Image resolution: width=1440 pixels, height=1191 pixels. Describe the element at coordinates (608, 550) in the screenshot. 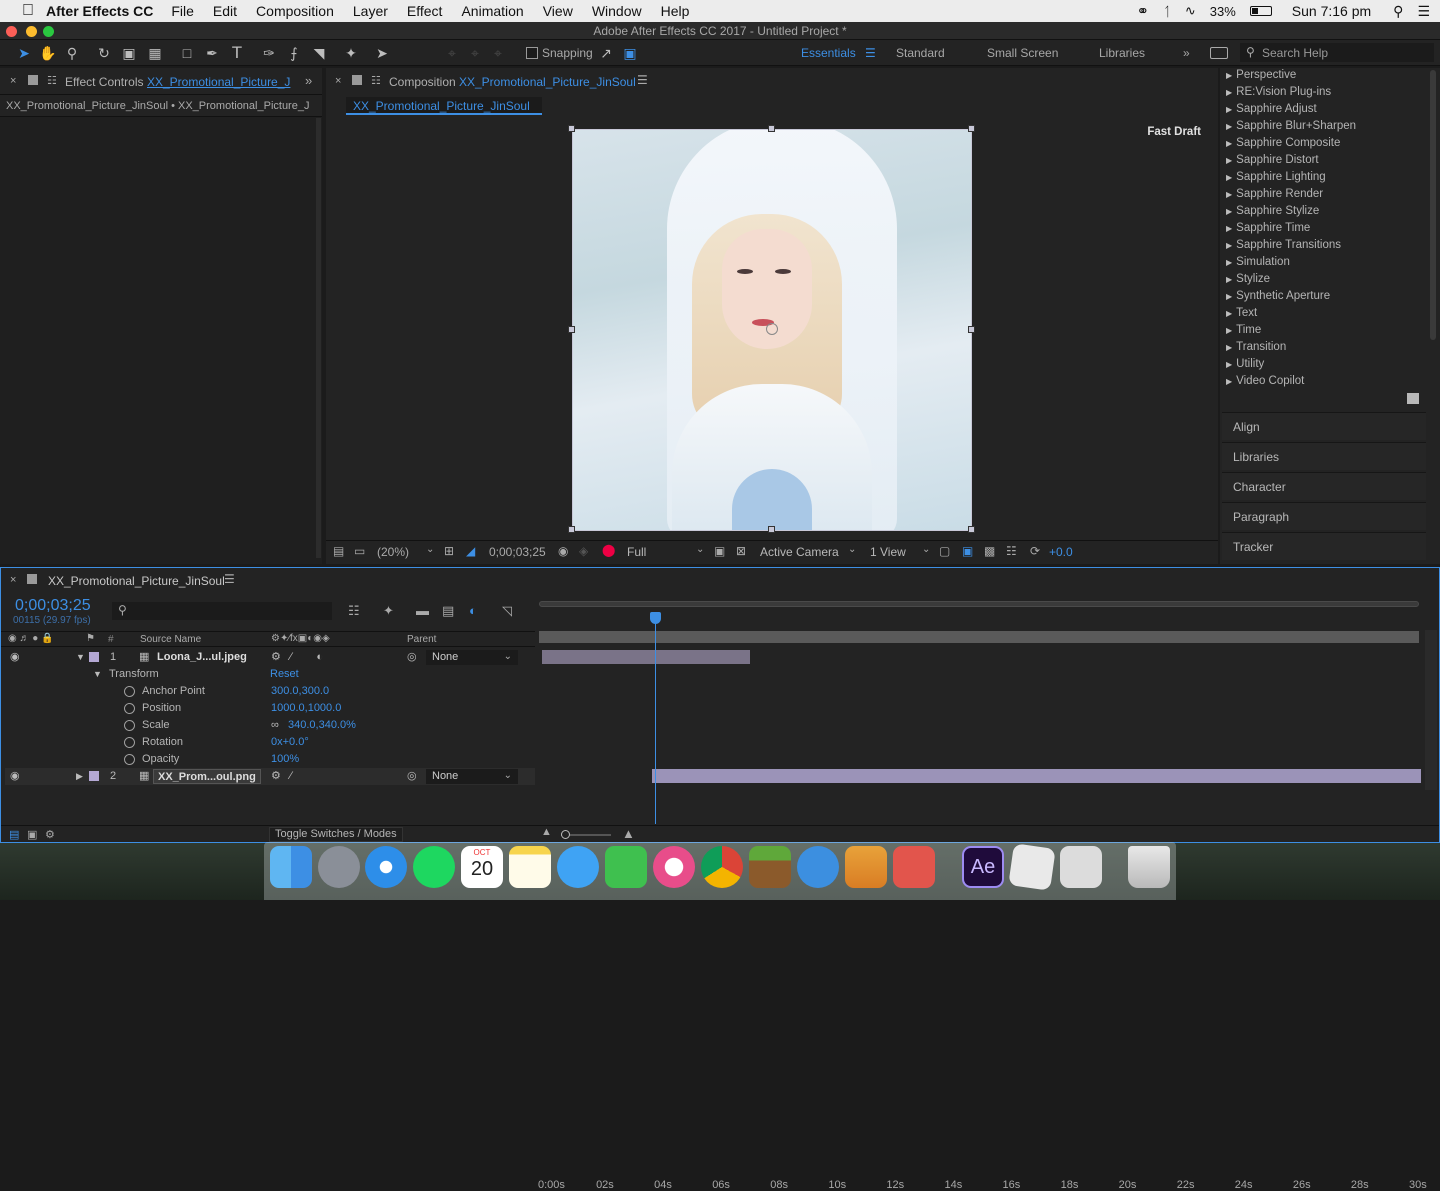

I see `channels-icon: ⬤` at that location.